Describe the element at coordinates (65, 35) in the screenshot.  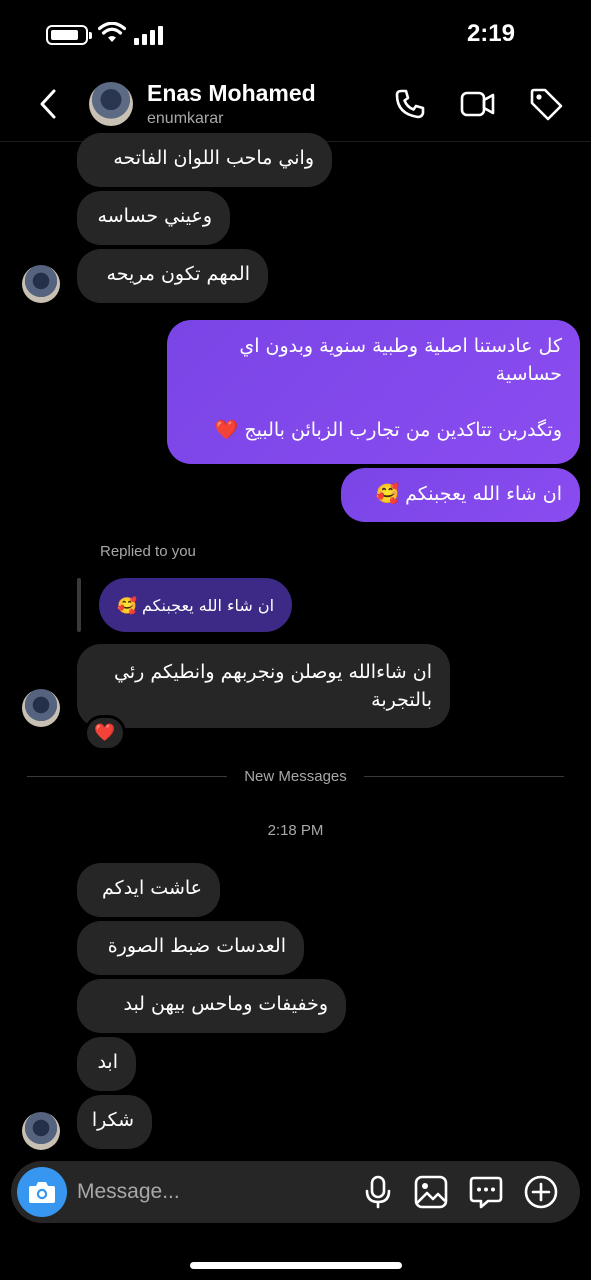
I see `battery-level` at that location.